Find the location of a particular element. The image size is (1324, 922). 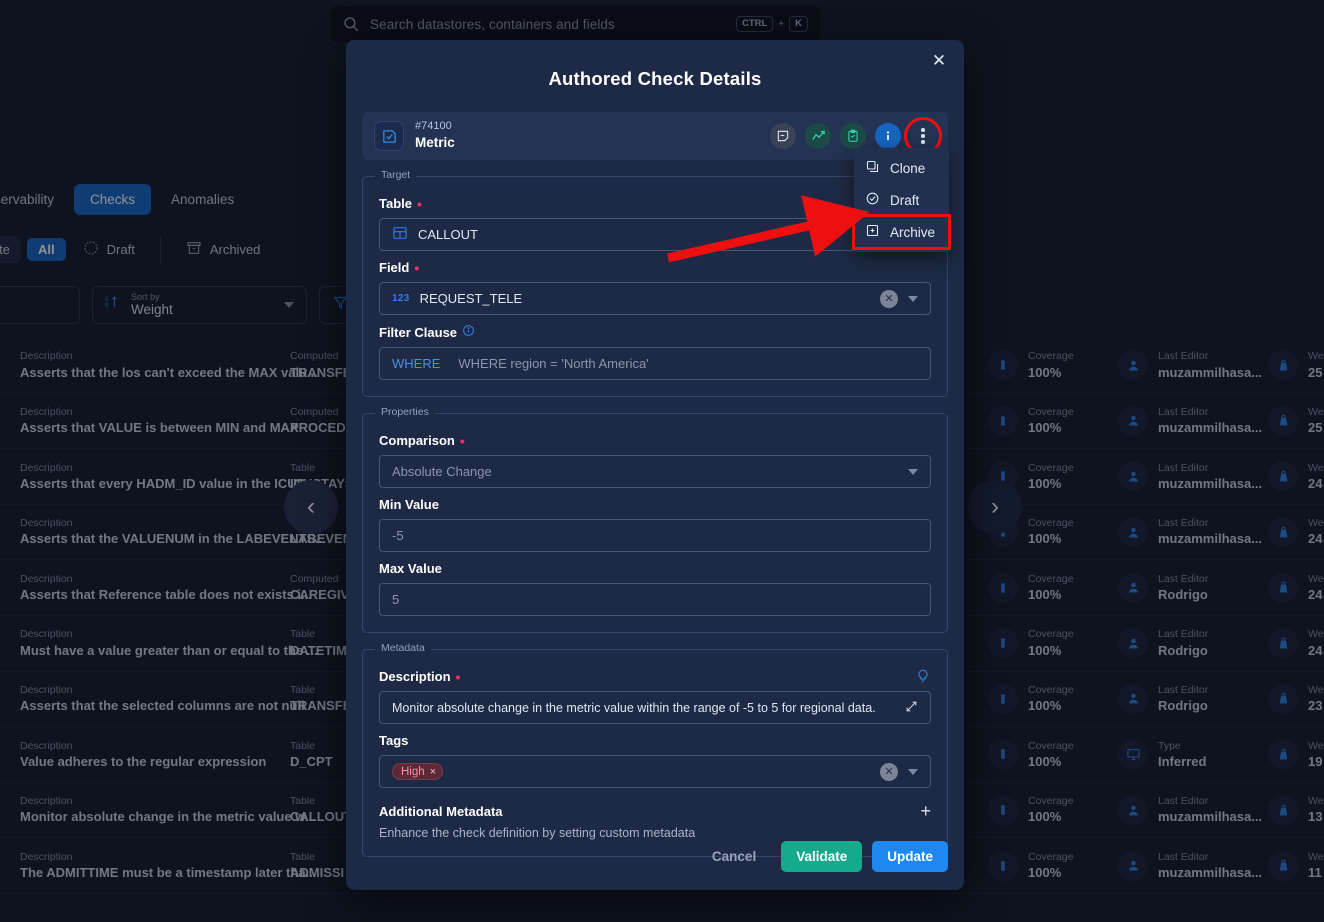

table-input: CALLOUT is located at coordinates (655, 234).